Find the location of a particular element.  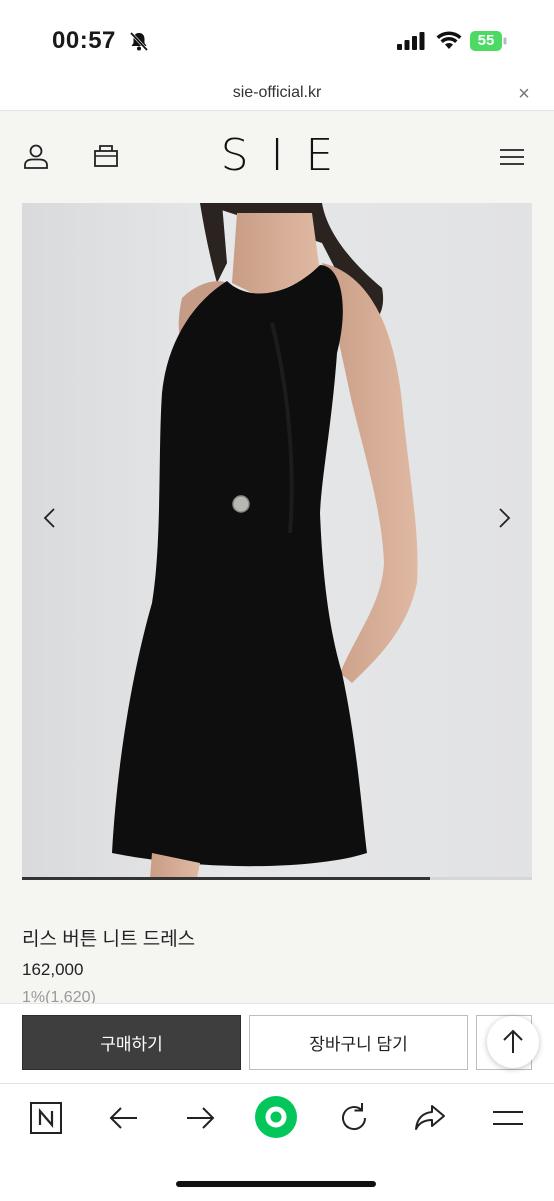

url-text: sie-official.kr is located at coordinates (277, 93).